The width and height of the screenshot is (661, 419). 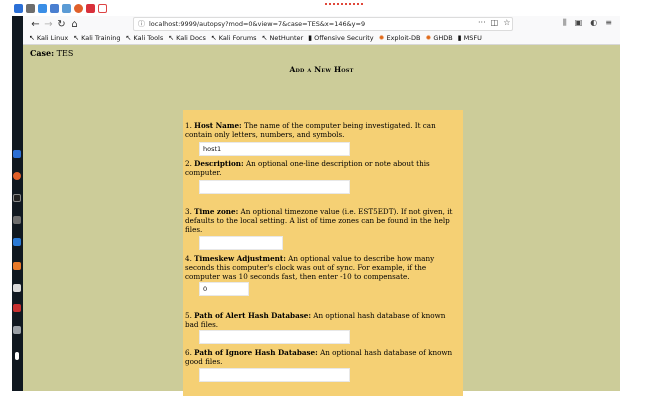 I want to click on dock-metasploit-icon, so click(x=17, y=242).